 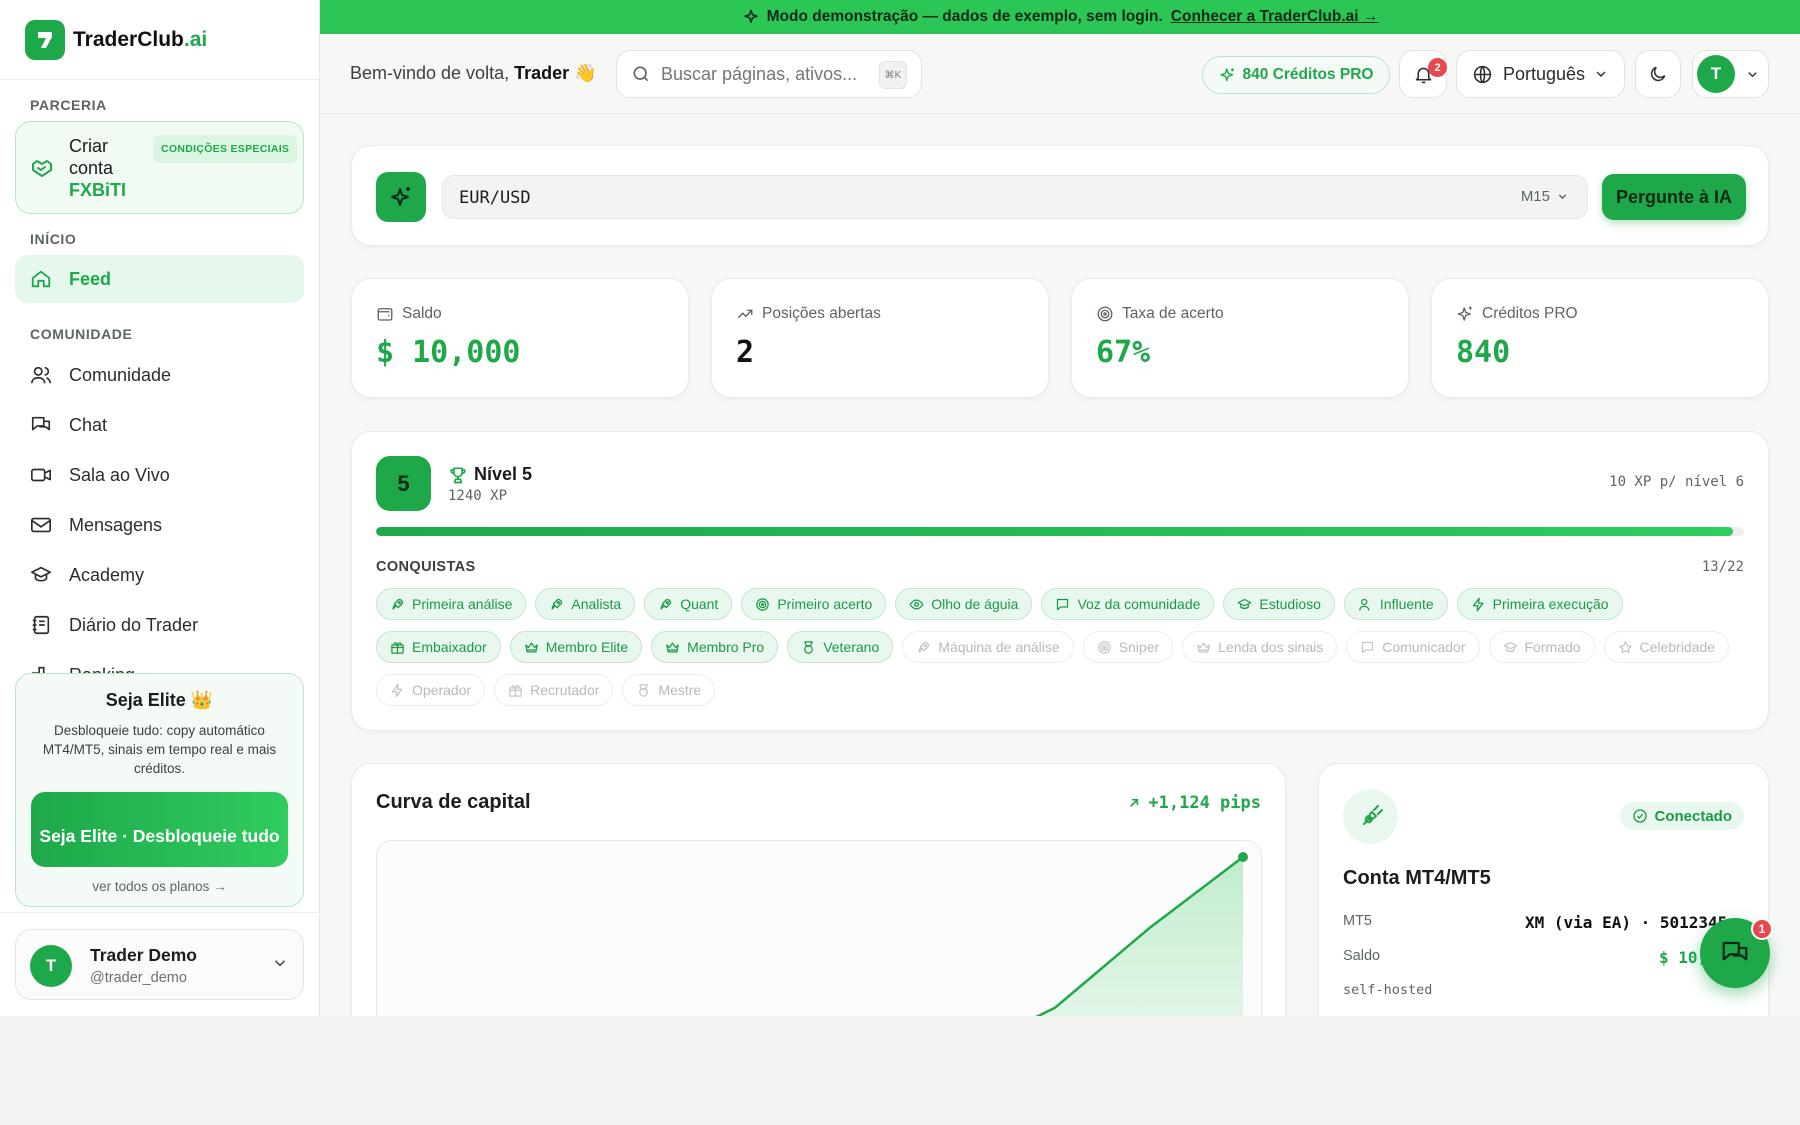 What do you see at coordinates (1296, 75) in the screenshot?
I see `credits-pro-button: 840 Créditos PRO` at bounding box center [1296, 75].